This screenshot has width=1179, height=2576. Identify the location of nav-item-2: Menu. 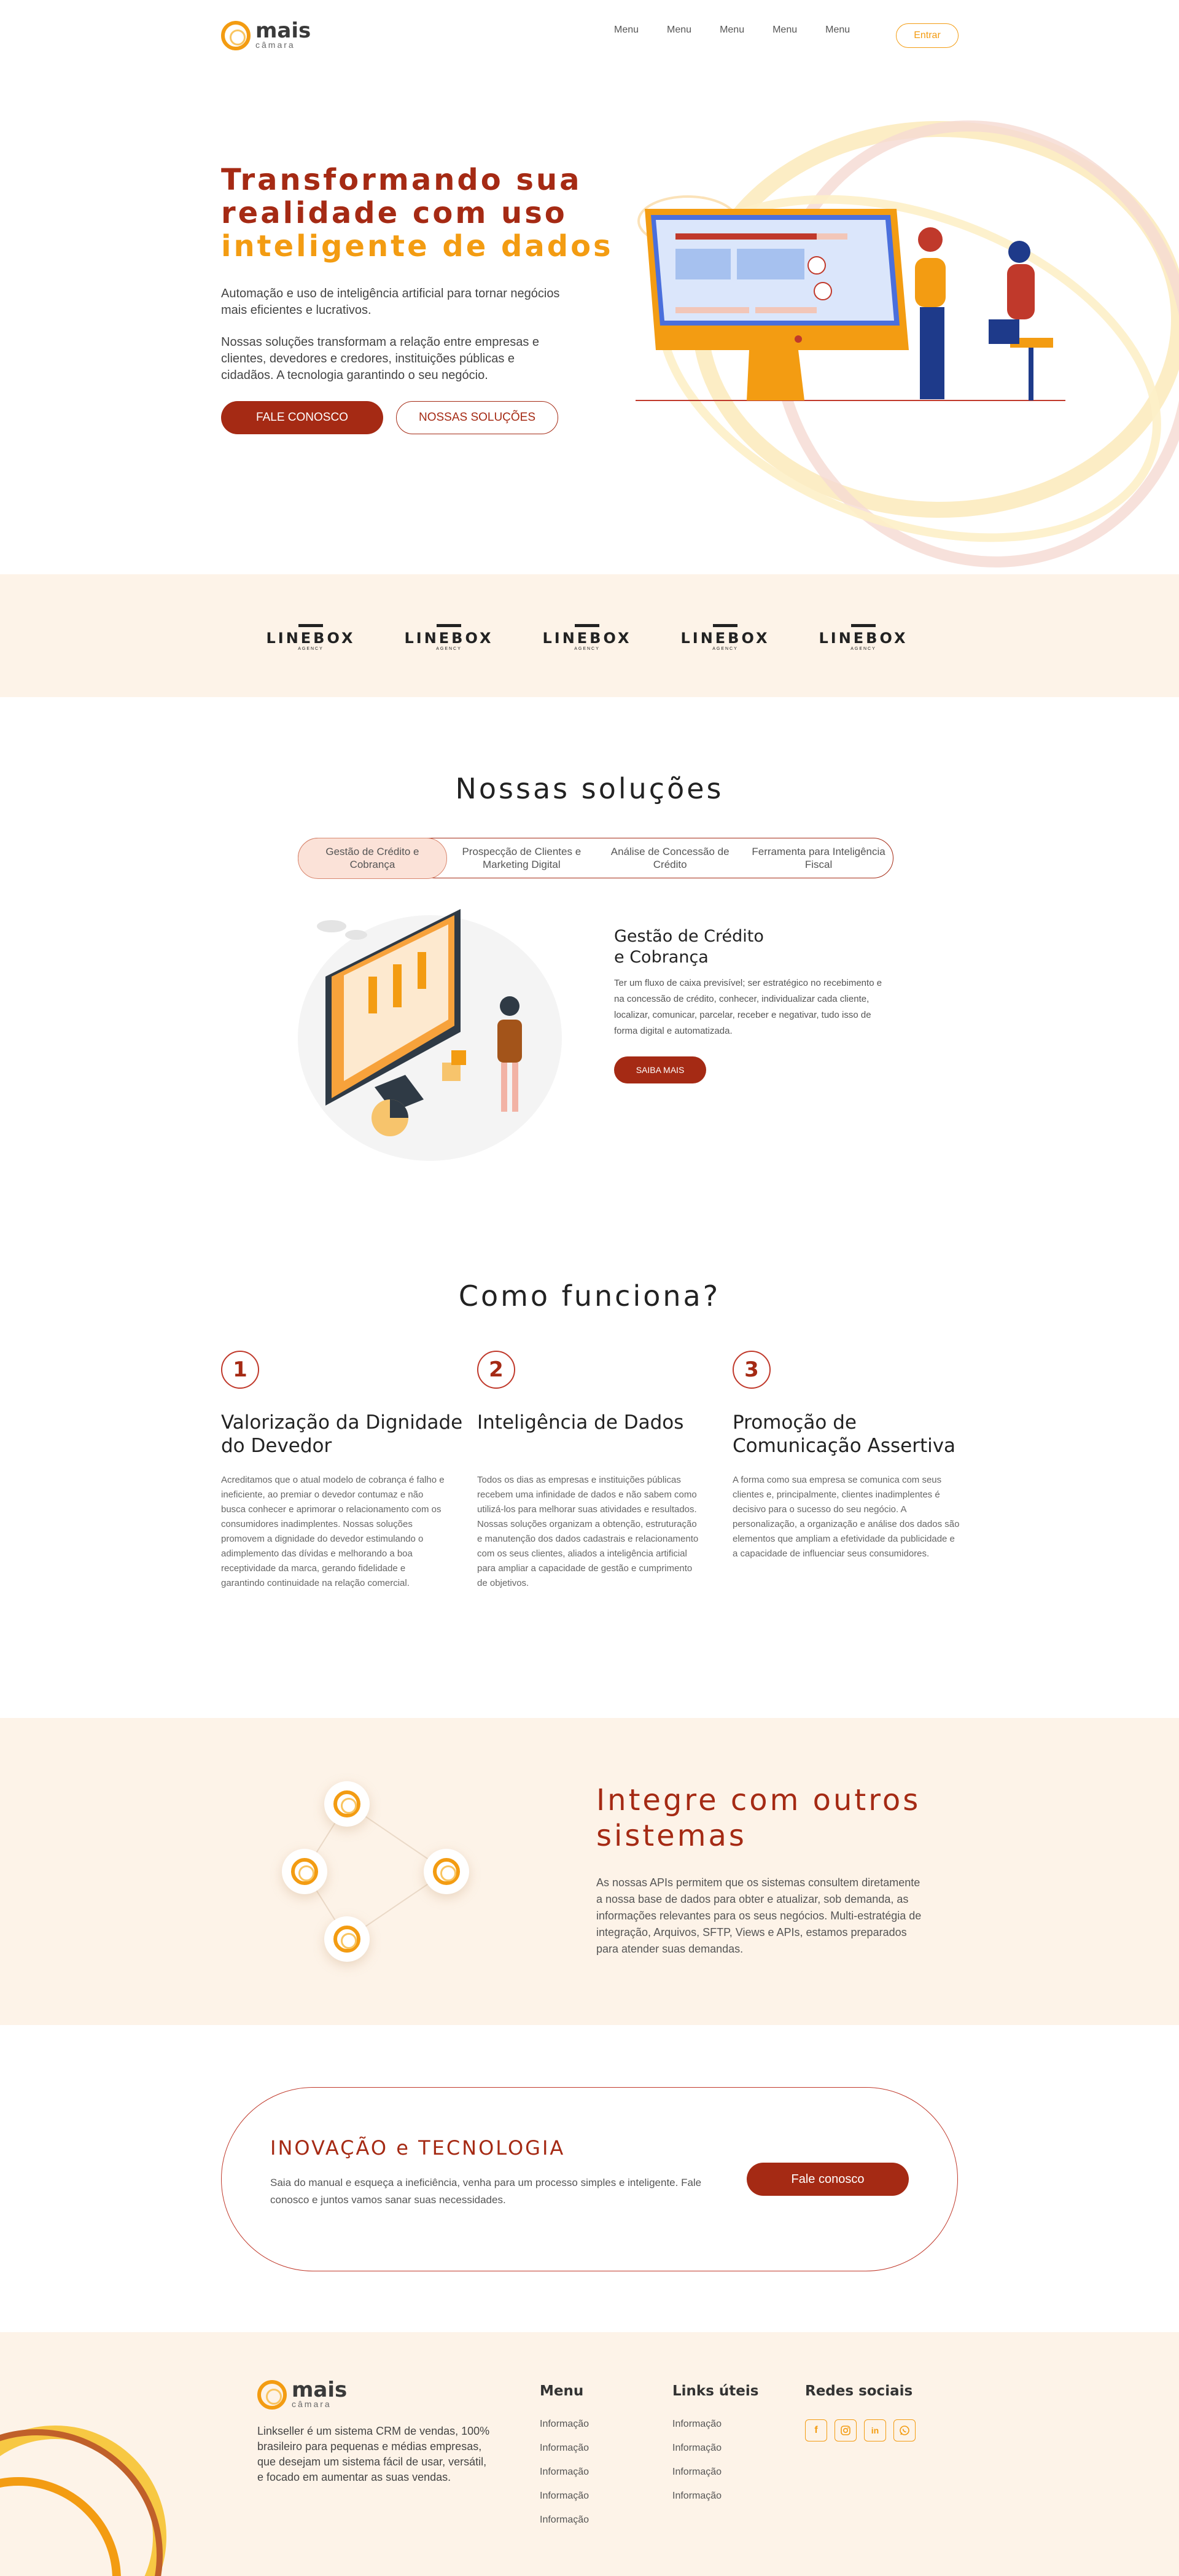
(679, 30).